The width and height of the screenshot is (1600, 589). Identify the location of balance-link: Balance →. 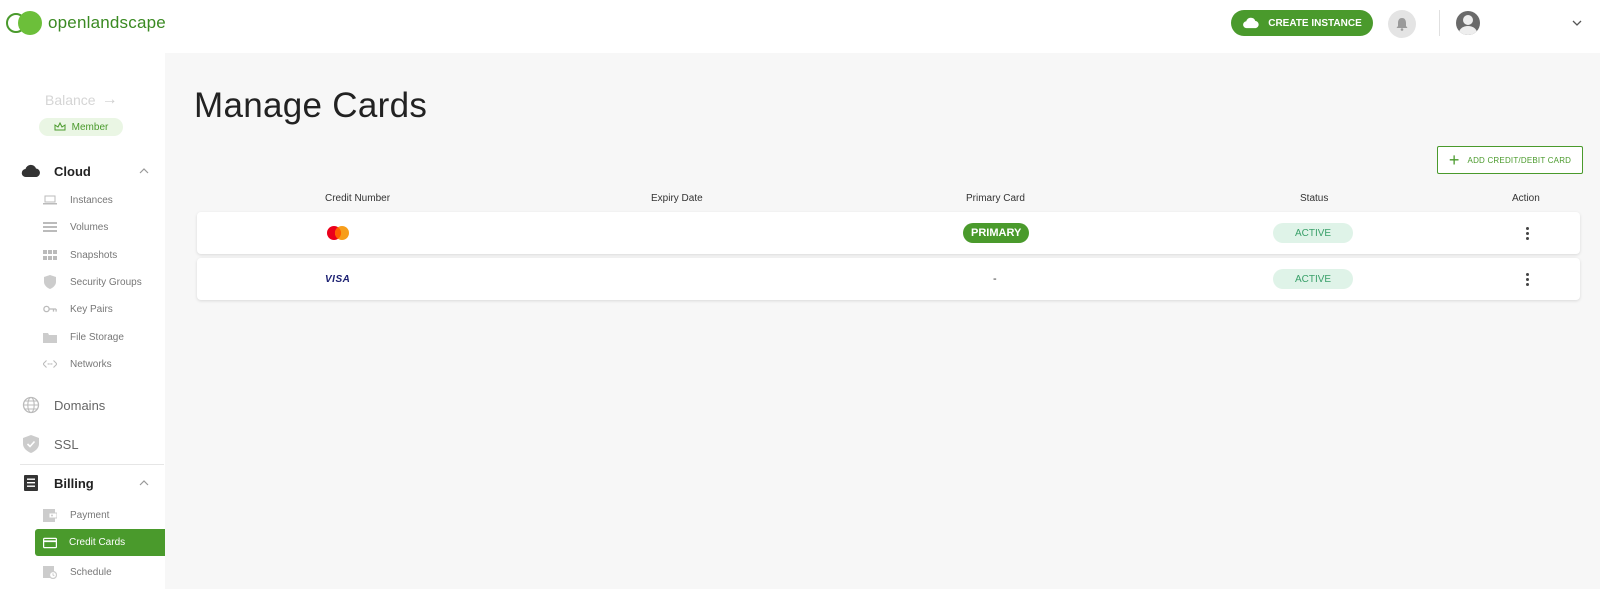
(81, 100).